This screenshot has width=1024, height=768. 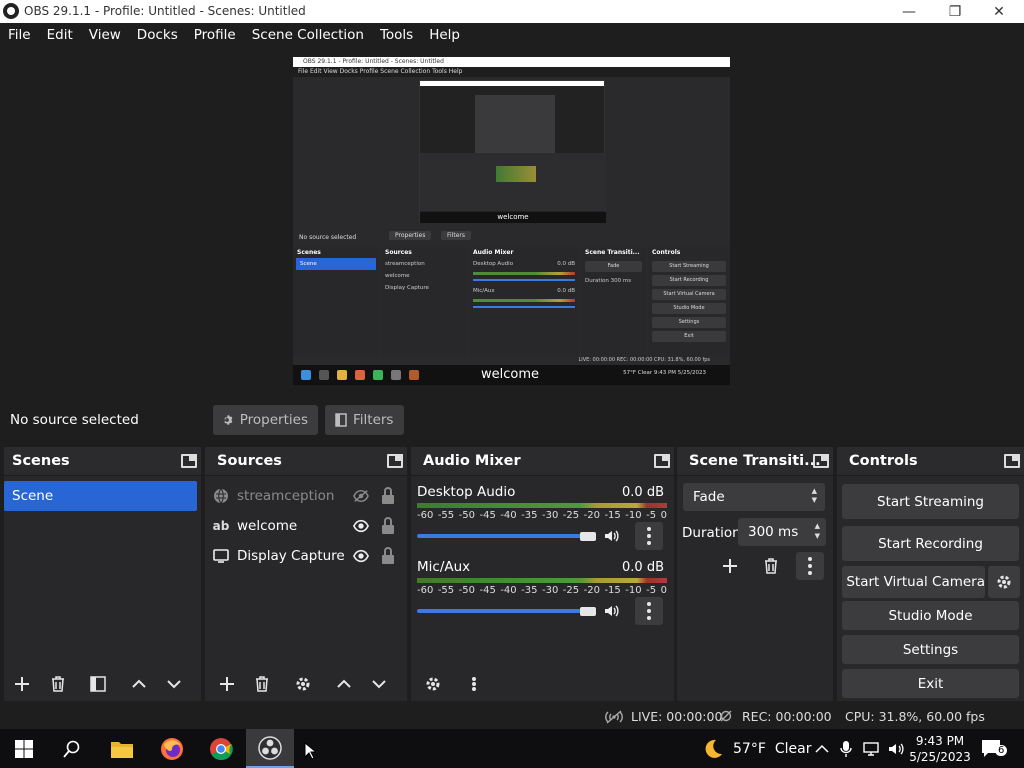 What do you see at coordinates (994, 748) in the screenshot?
I see `notifications-button: 6` at bounding box center [994, 748].